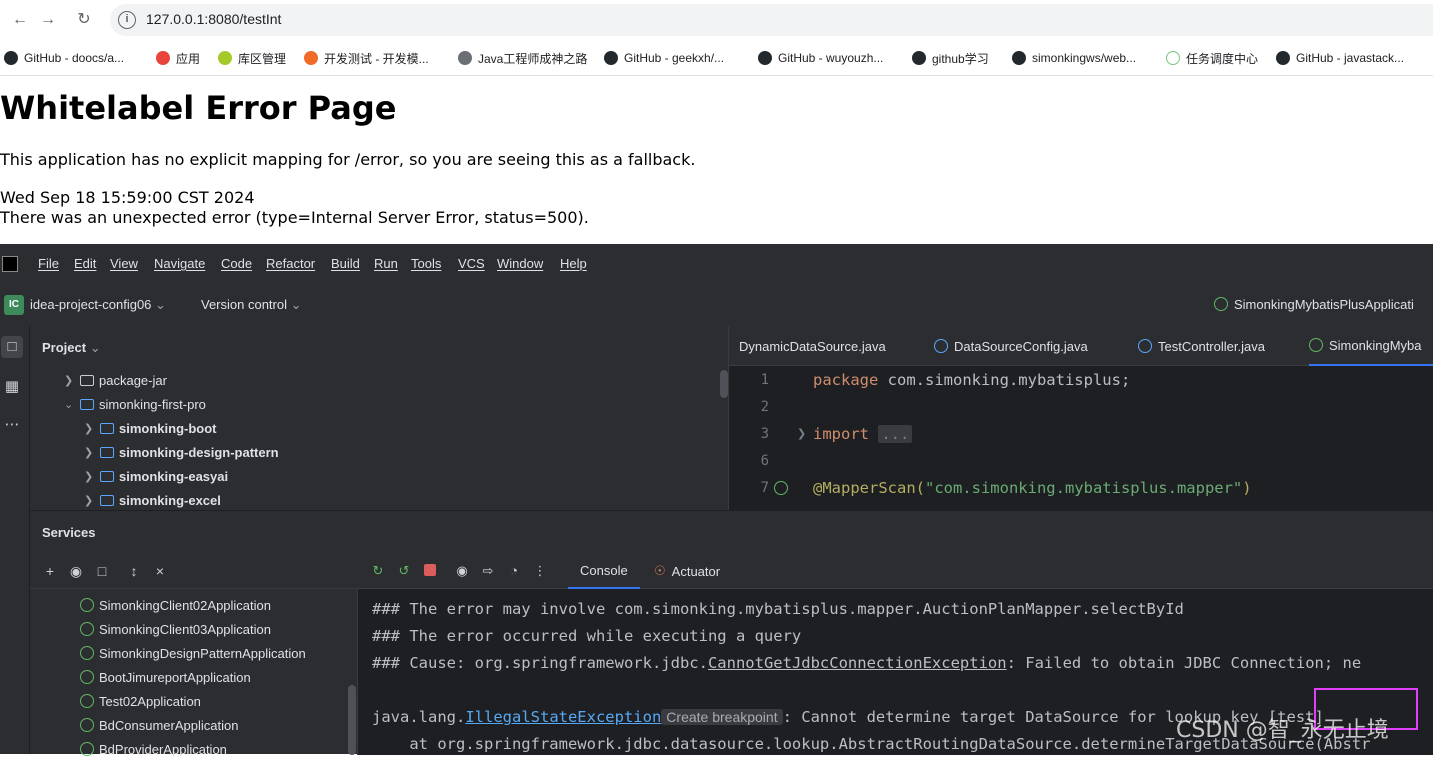 The width and height of the screenshot is (1433, 761). I want to click on tree-item: ⌄ simonking-first-pro, so click(135, 404).